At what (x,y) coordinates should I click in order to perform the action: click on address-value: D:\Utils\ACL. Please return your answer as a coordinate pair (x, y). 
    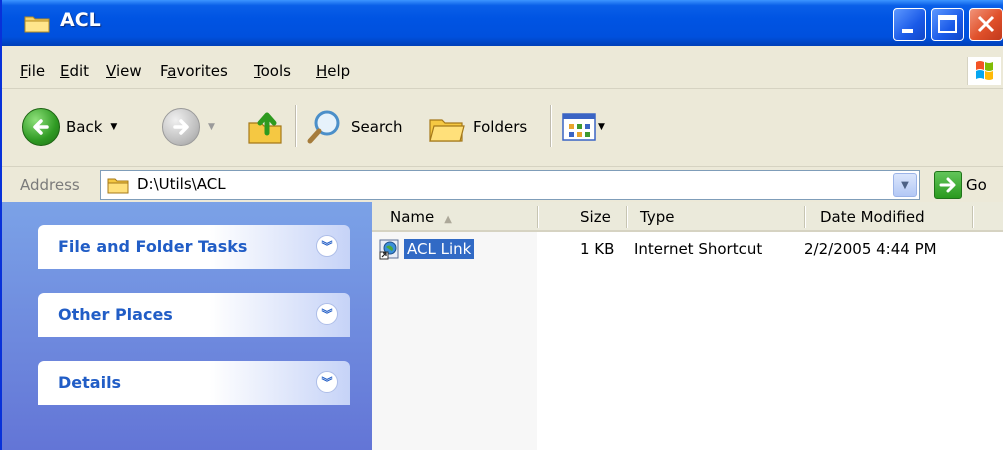
    Looking at the image, I should click on (181, 184).